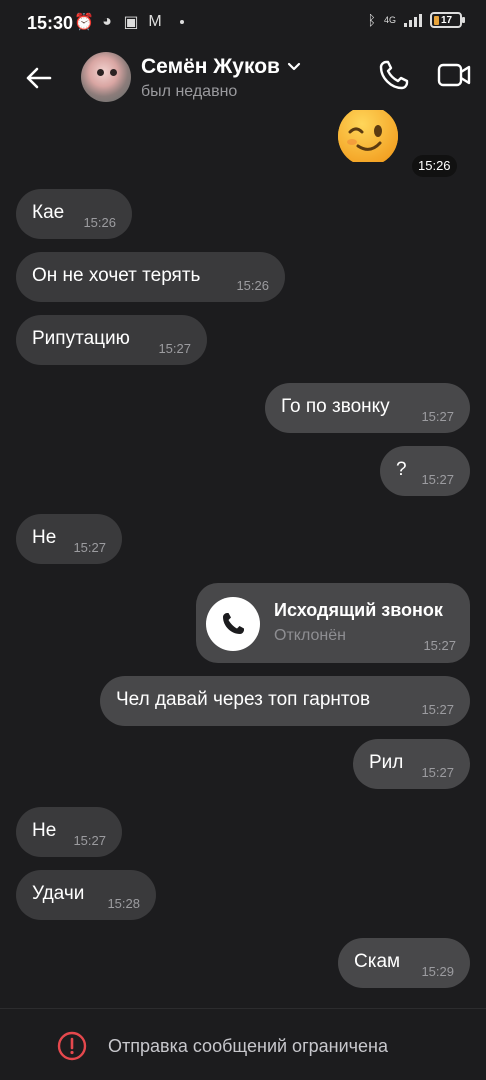 This screenshot has height=1080, width=486. Describe the element at coordinates (189, 91) in the screenshot. I see `contact-status: был недавно` at that location.